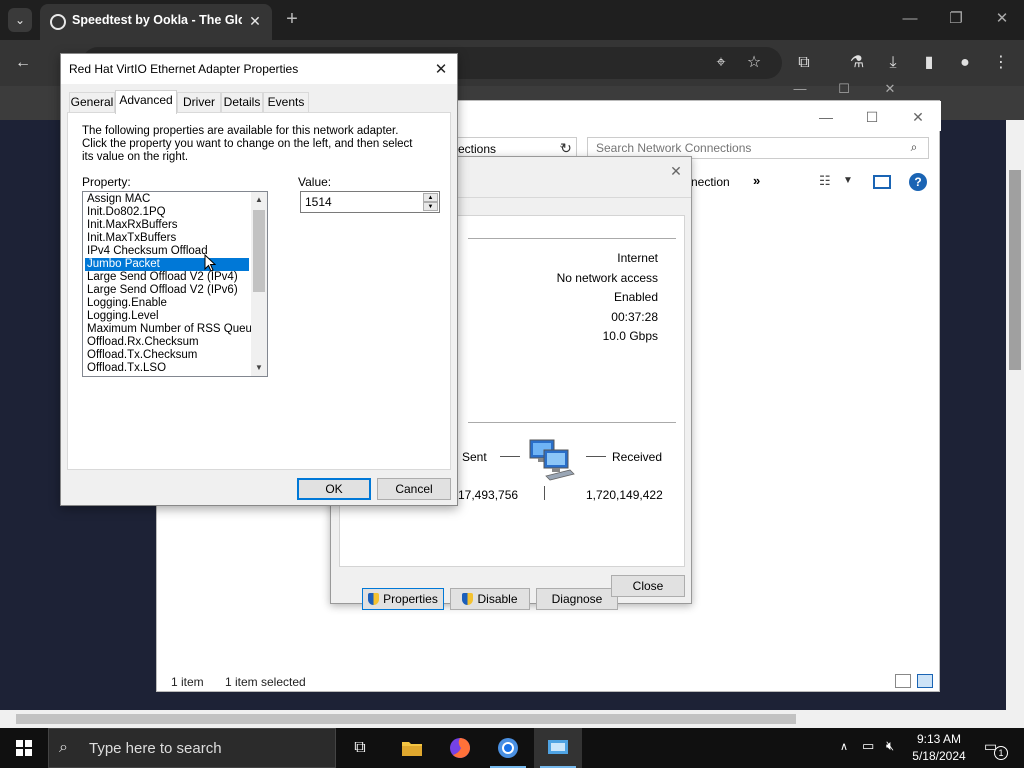 The width and height of the screenshot is (1024, 768). I want to click on list-item: Offload.Tx.Checksum, so click(167, 355).